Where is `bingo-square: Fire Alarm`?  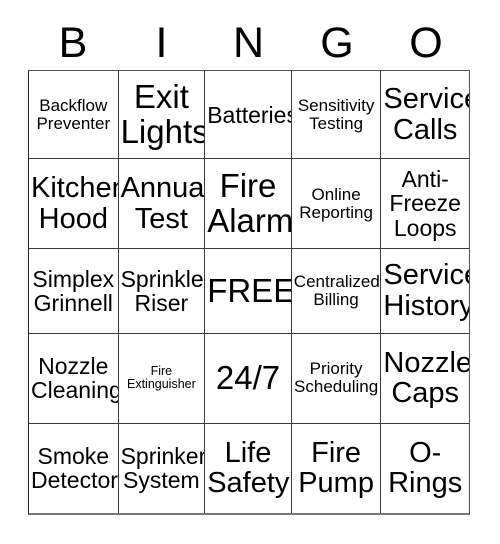 bingo-square: Fire Alarm is located at coordinates (248, 204).